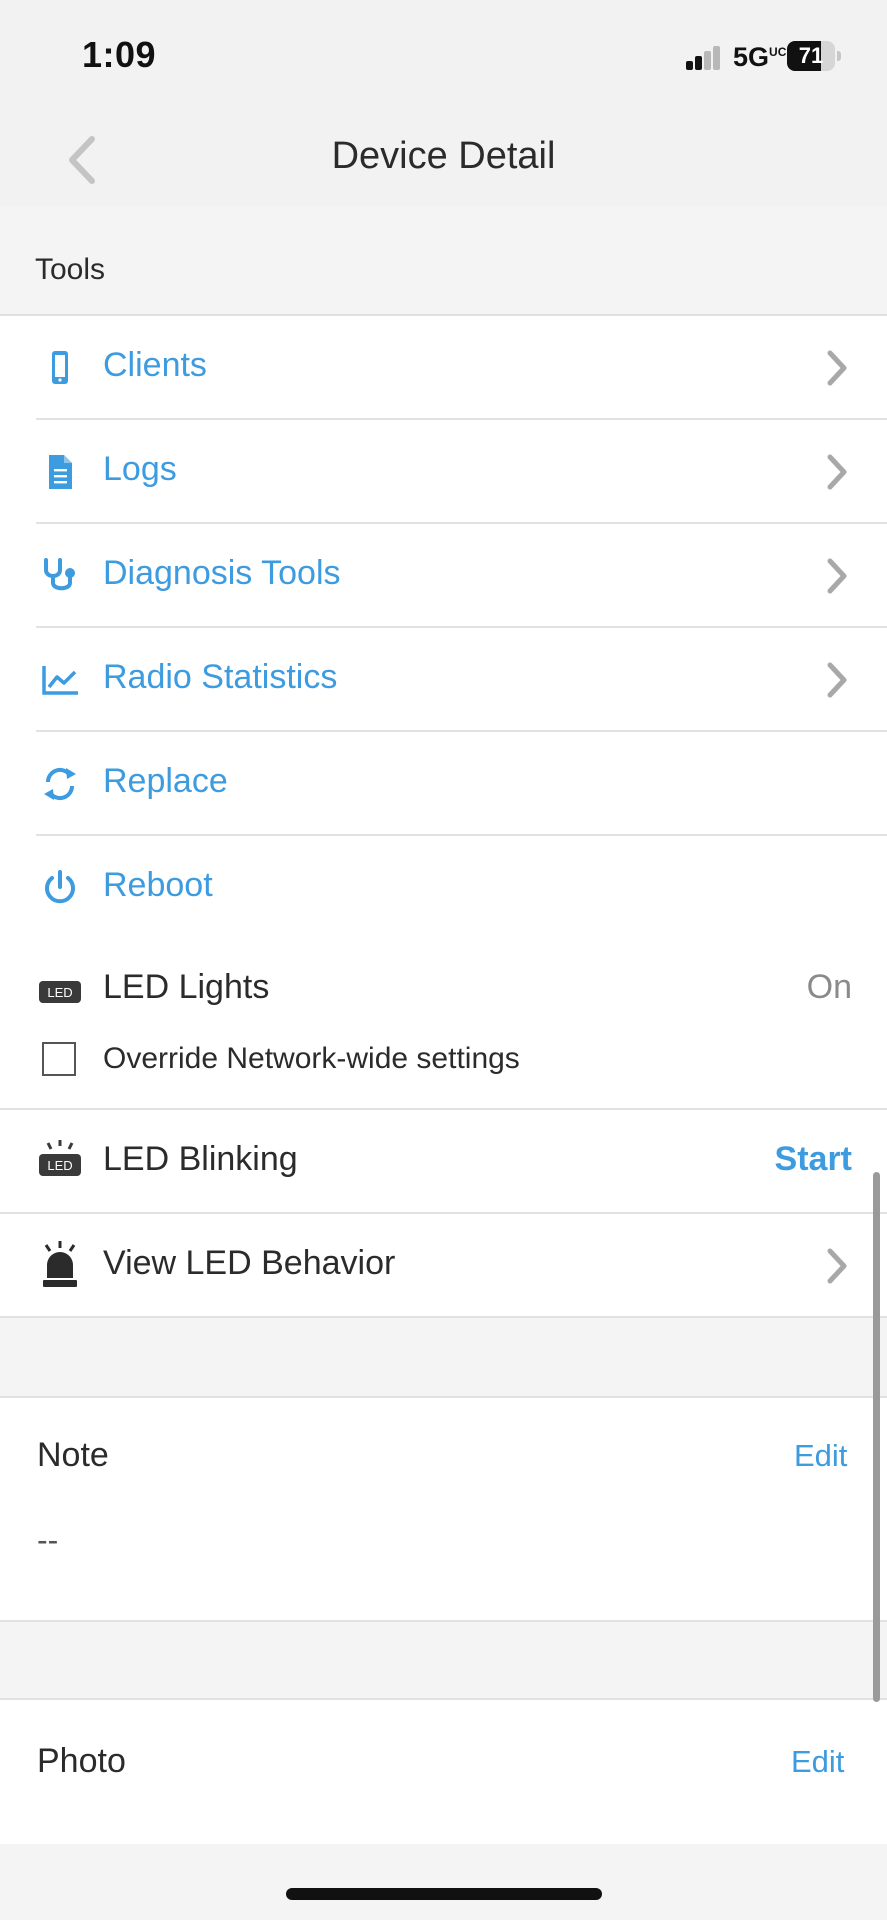  Describe the element at coordinates (59, 1059) in the screenshot. I see `override-network-checkbox` at that location.